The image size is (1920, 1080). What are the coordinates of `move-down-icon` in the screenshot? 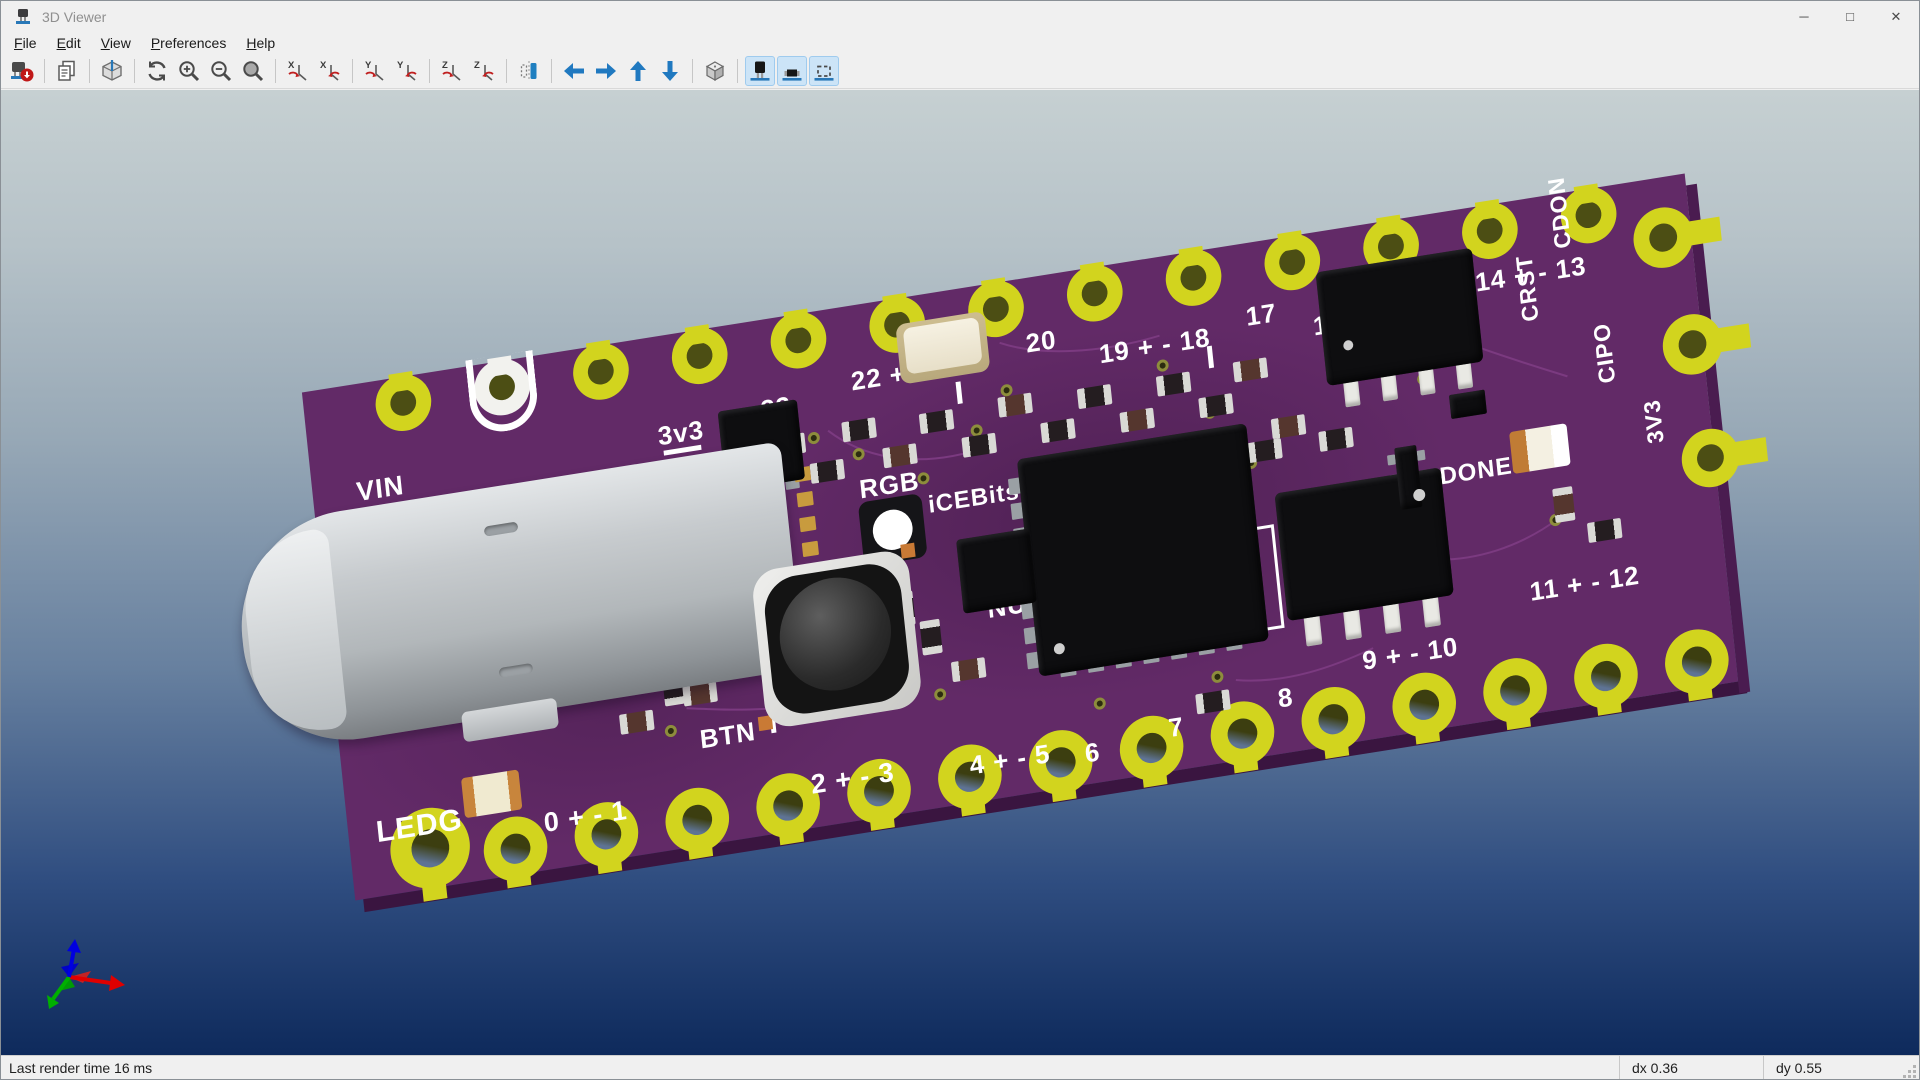 It's located at (670, 71).